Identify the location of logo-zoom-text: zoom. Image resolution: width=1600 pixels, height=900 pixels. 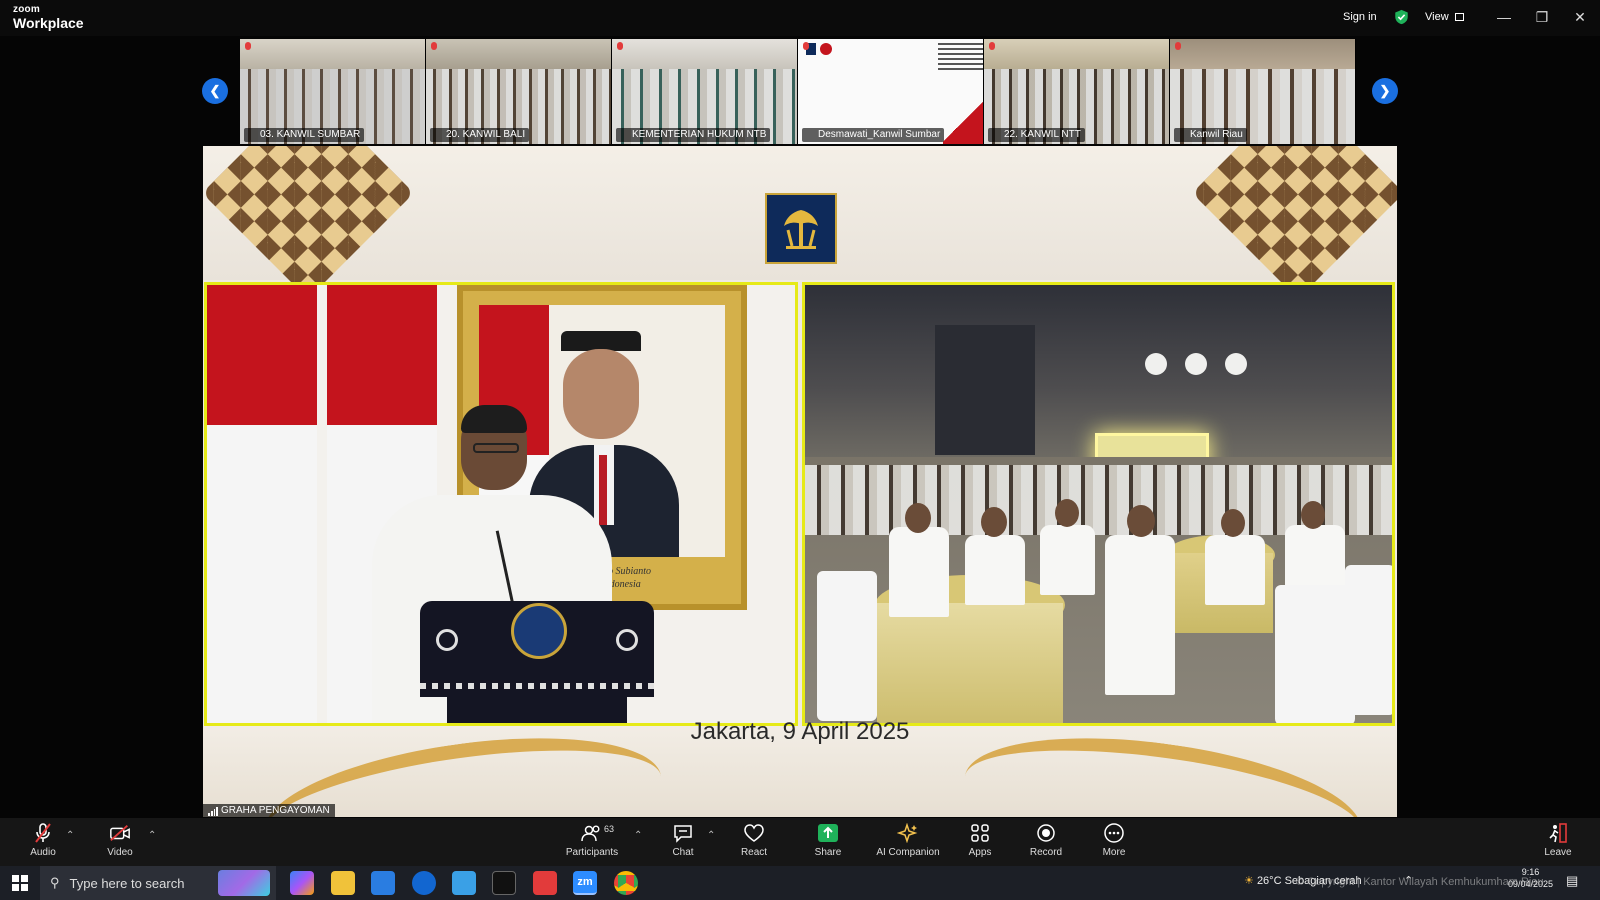
(26, 9).